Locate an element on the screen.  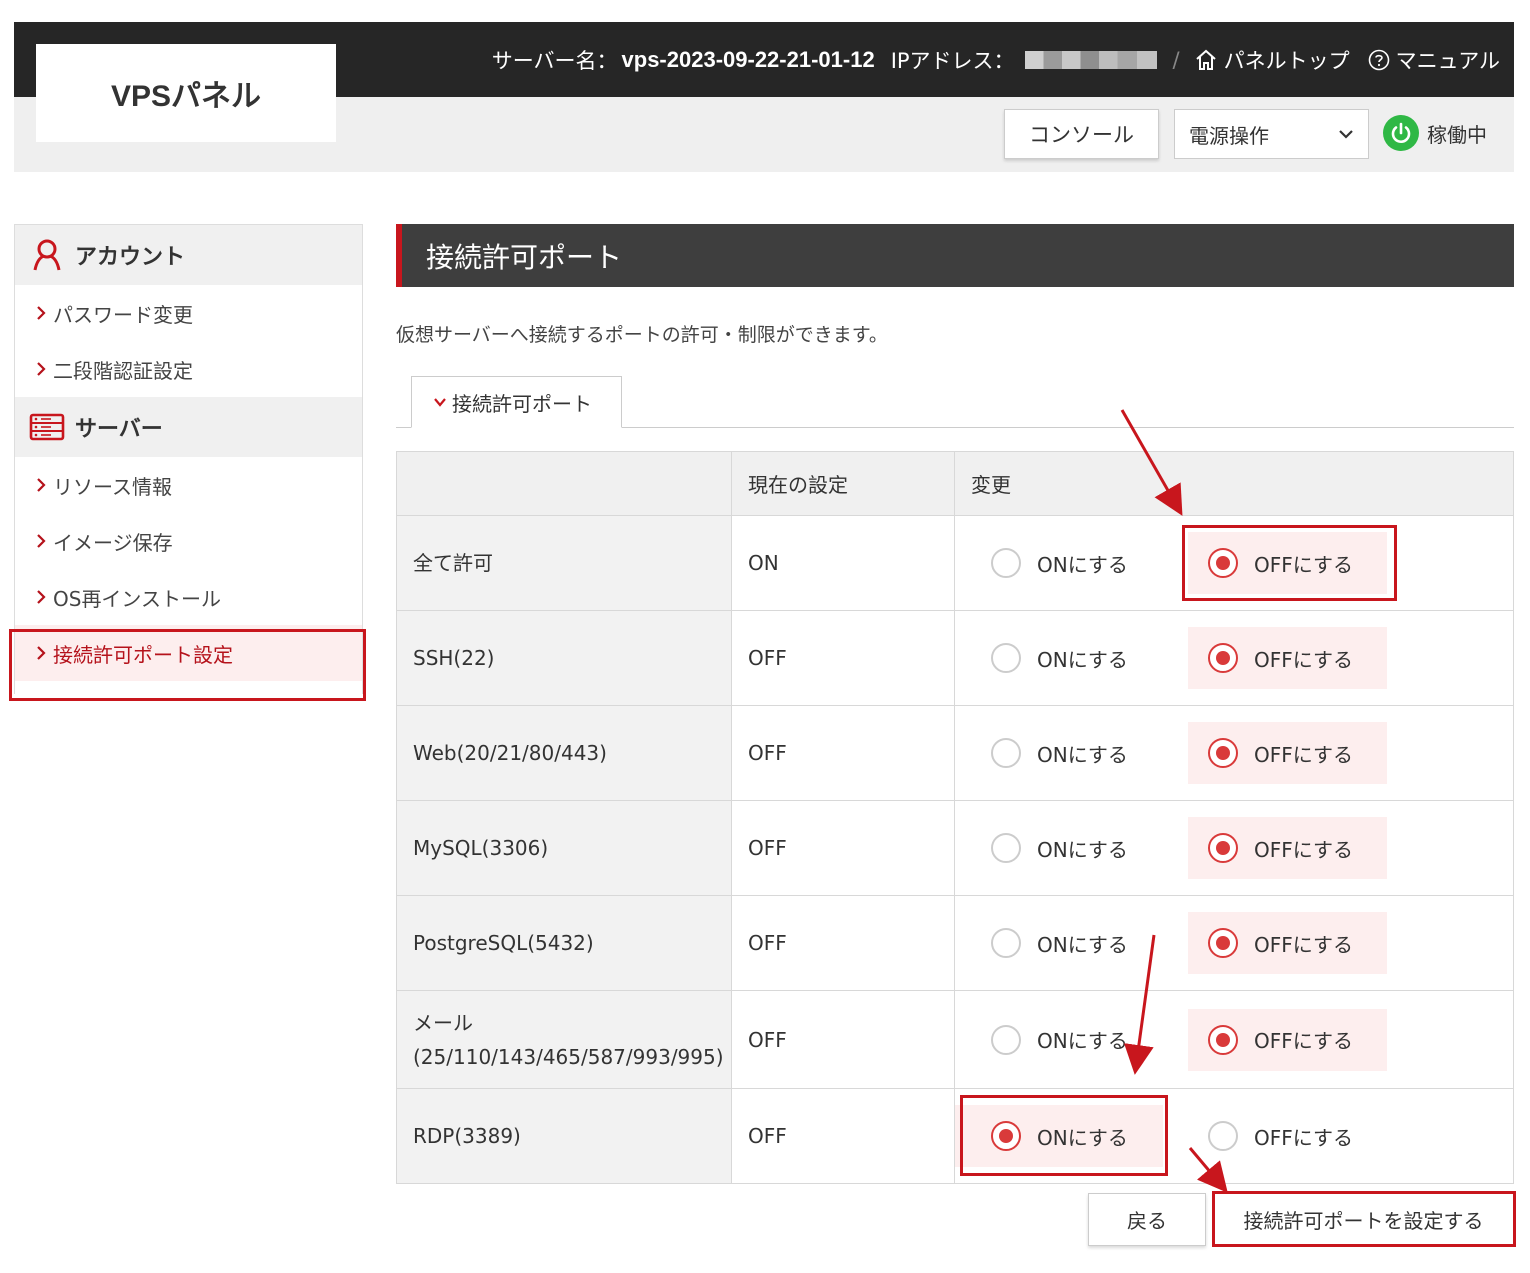
power-select: 電源操作 is located at coordinates (1271, 134).